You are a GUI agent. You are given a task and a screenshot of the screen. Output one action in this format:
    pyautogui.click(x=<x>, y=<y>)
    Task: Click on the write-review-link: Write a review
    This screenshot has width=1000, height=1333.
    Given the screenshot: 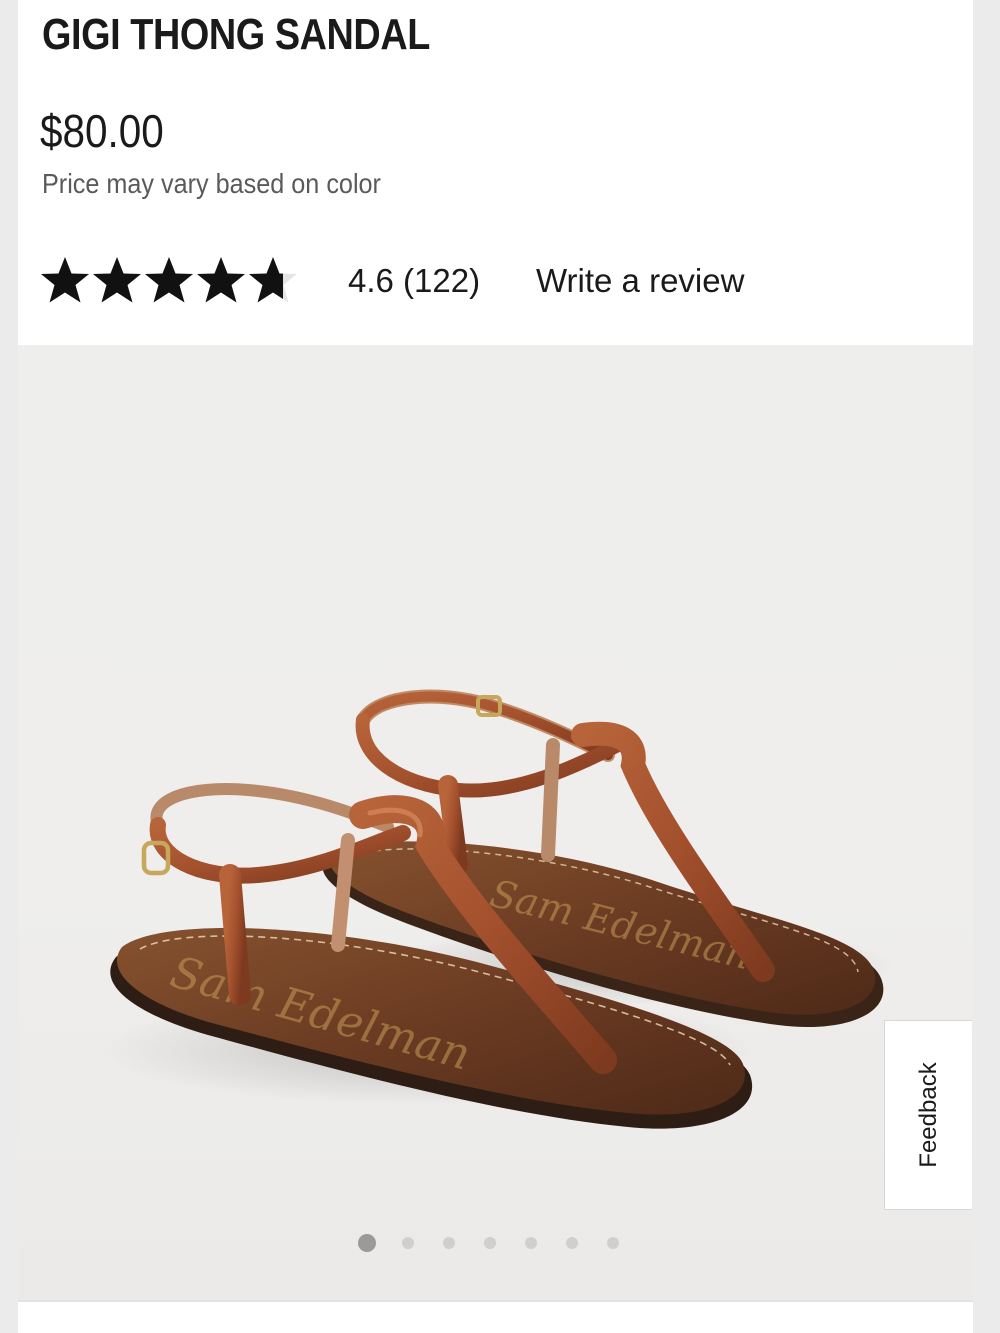 What is the action you would take?
    pyautogui.click(x=640, y=281)
    